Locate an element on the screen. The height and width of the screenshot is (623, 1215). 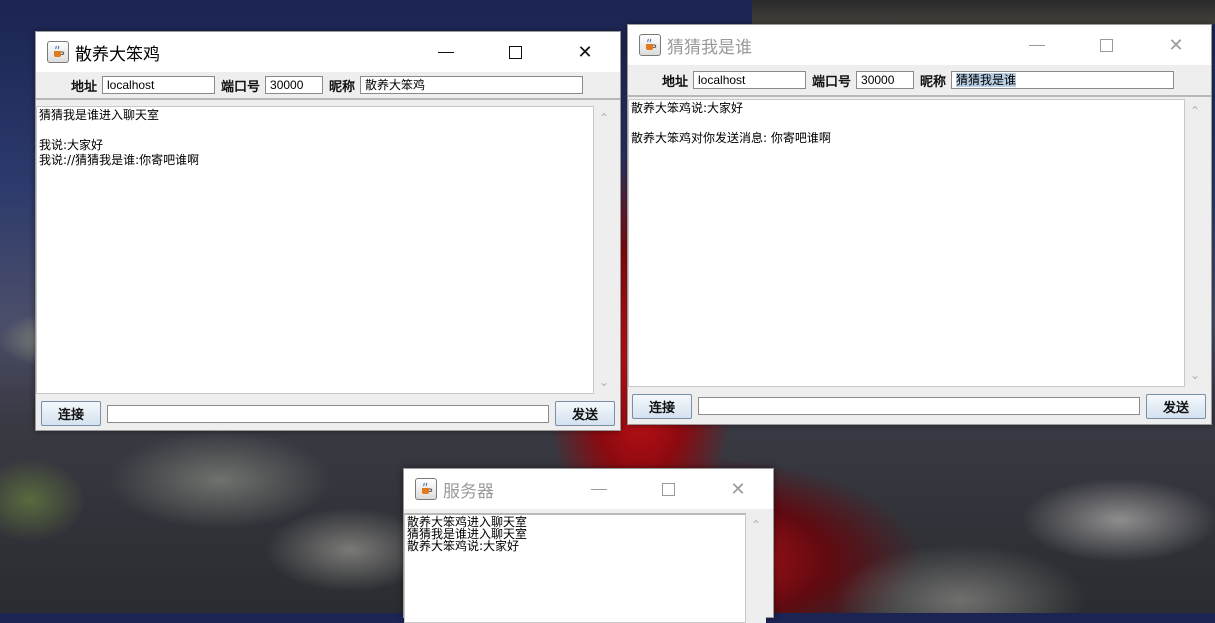
window-title: 猜猜我是谁 is located at coordinates (709, 47).